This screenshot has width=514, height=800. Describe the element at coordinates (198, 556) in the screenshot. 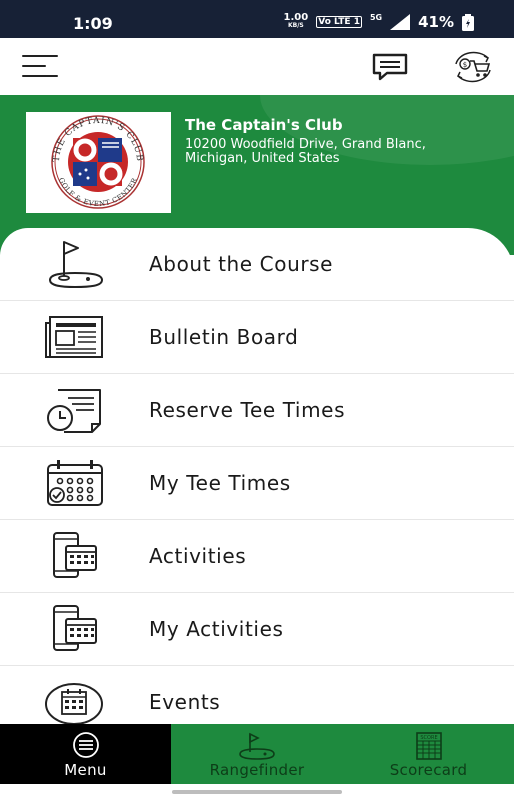

I see `menu-item-label: Activities` at that location.